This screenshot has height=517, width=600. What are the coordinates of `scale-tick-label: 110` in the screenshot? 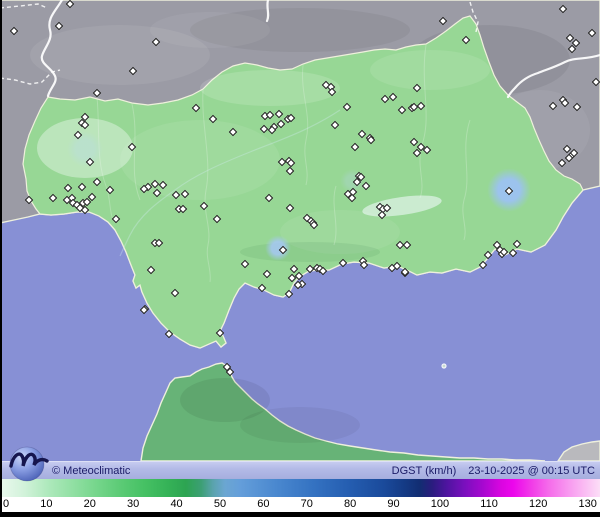 It's located at (489, 504).